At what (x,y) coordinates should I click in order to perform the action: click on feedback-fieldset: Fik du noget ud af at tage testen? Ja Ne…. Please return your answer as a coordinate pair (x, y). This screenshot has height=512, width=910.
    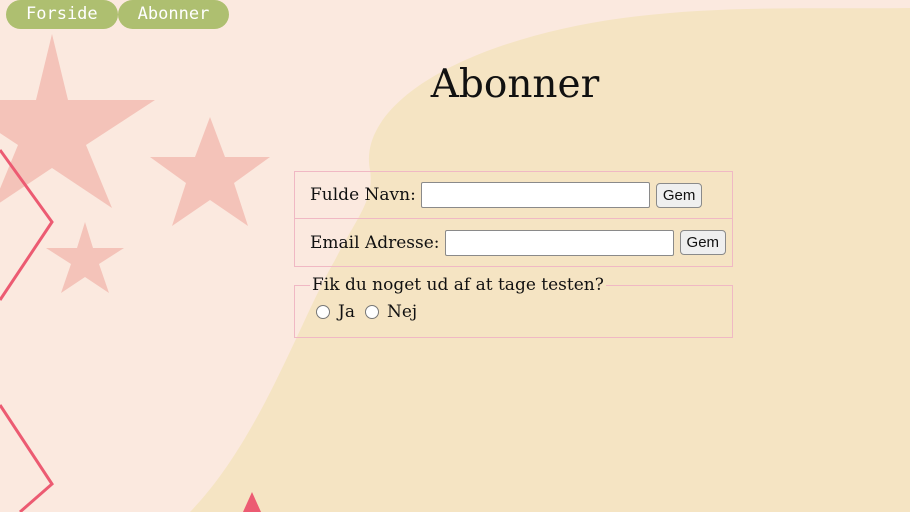
    Looking at the image, I should click on (513, 306).